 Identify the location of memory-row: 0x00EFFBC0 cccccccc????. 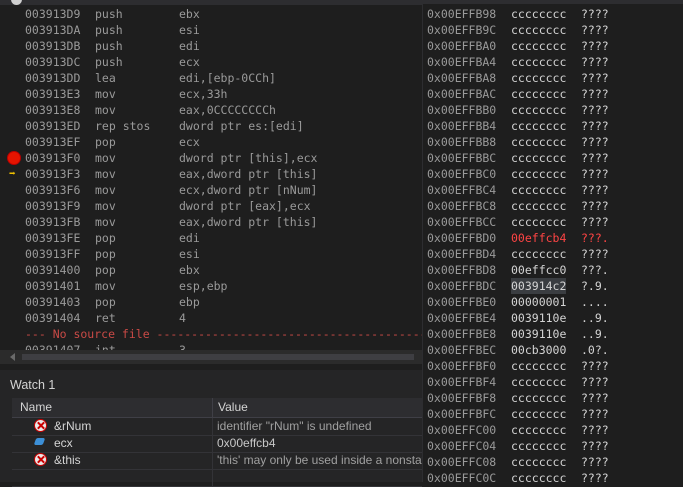
(553, 174).